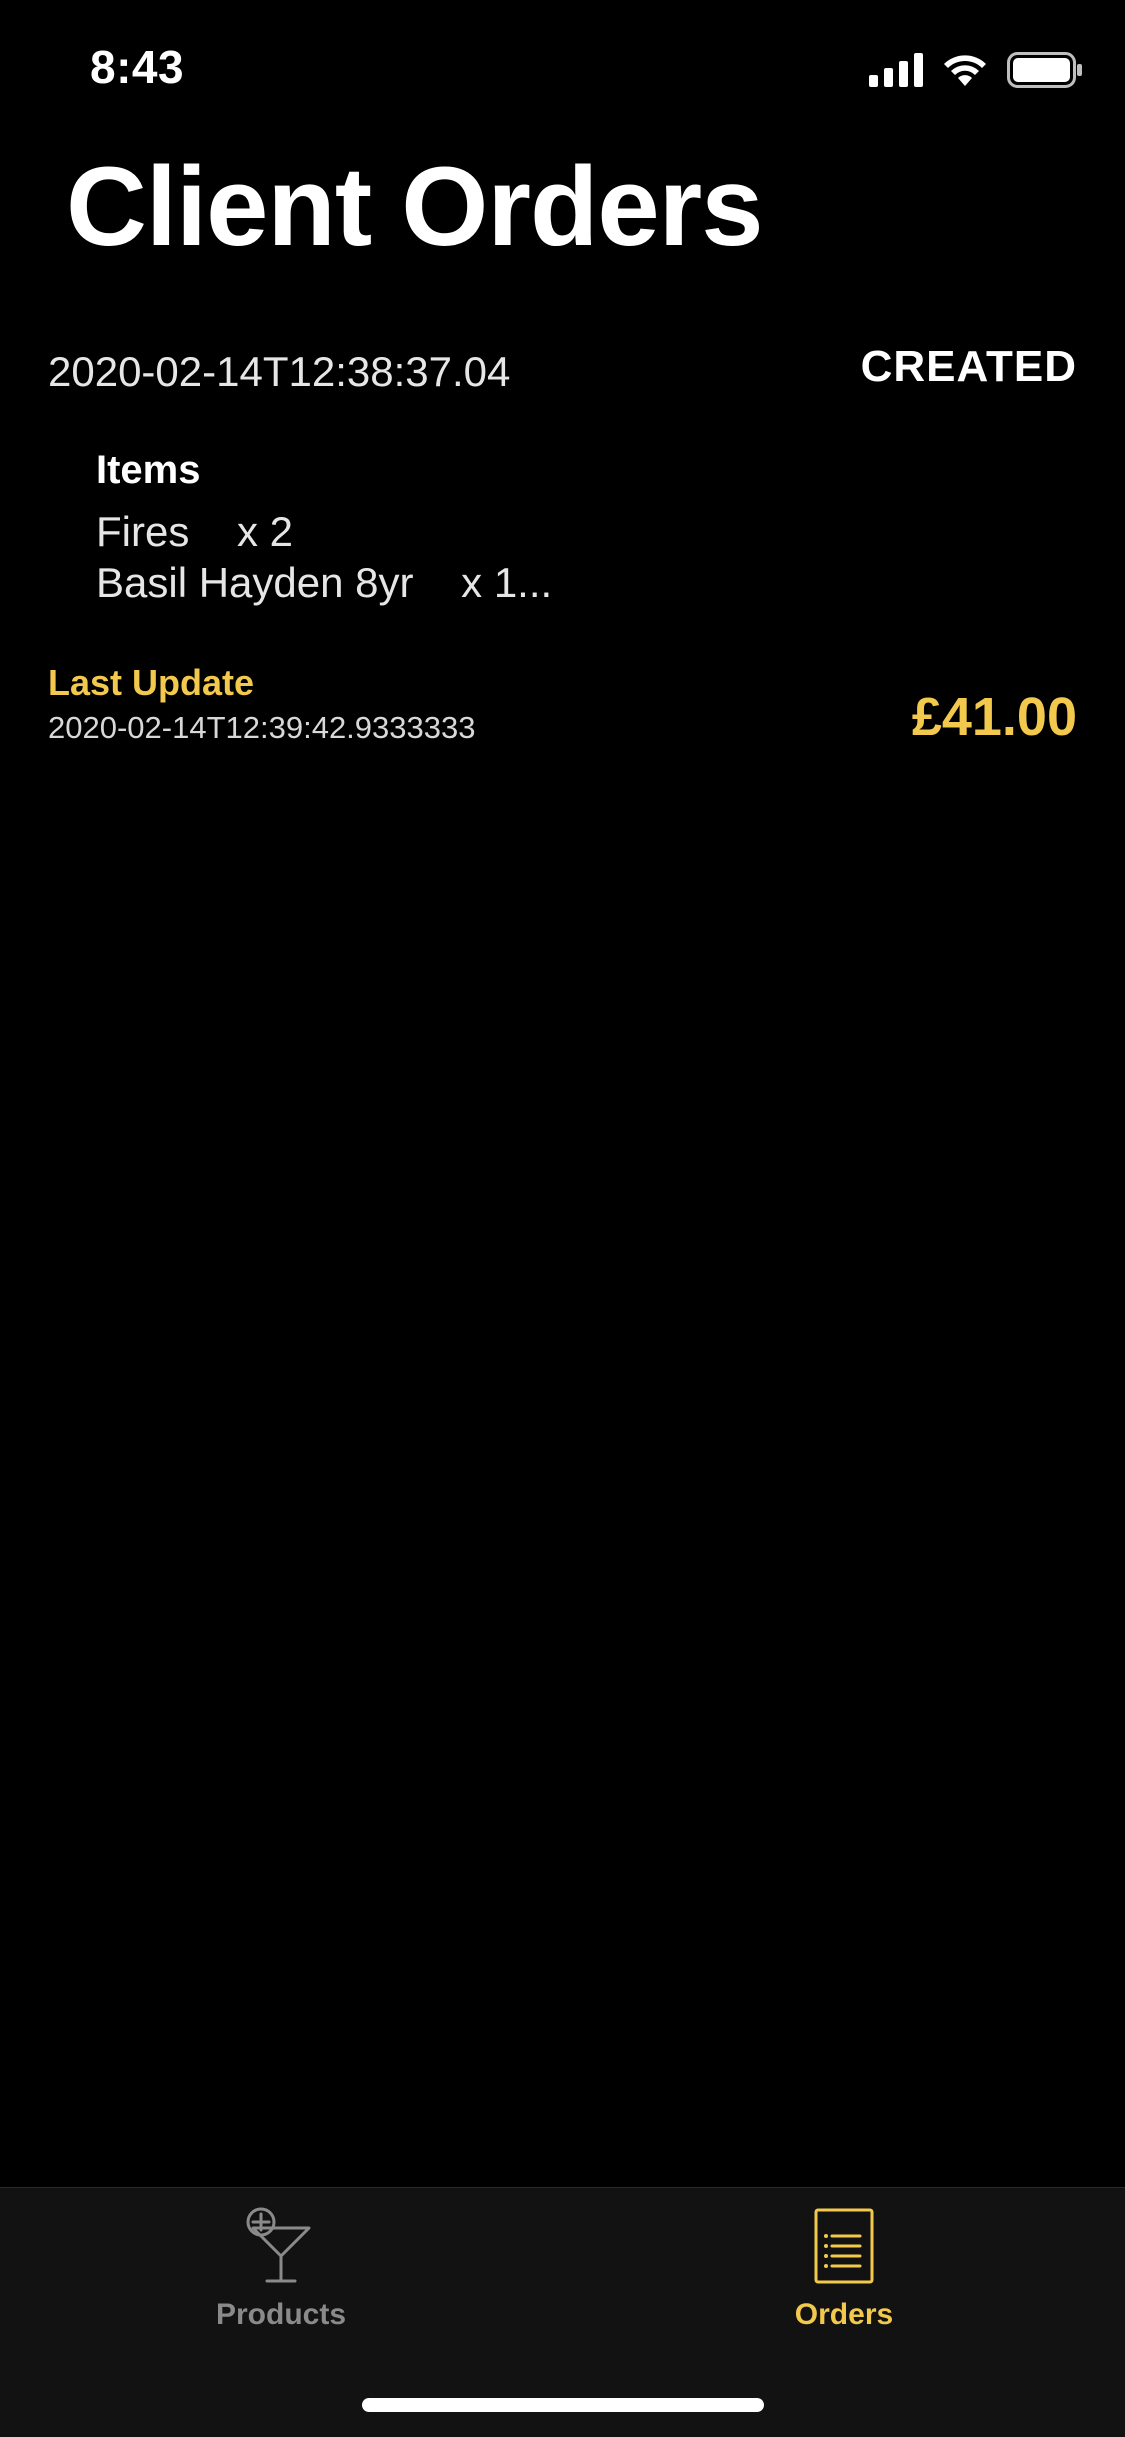  Describe the element at coordinates (968, 366) in the screenshot. I see `order-status: CREATED` at that location.